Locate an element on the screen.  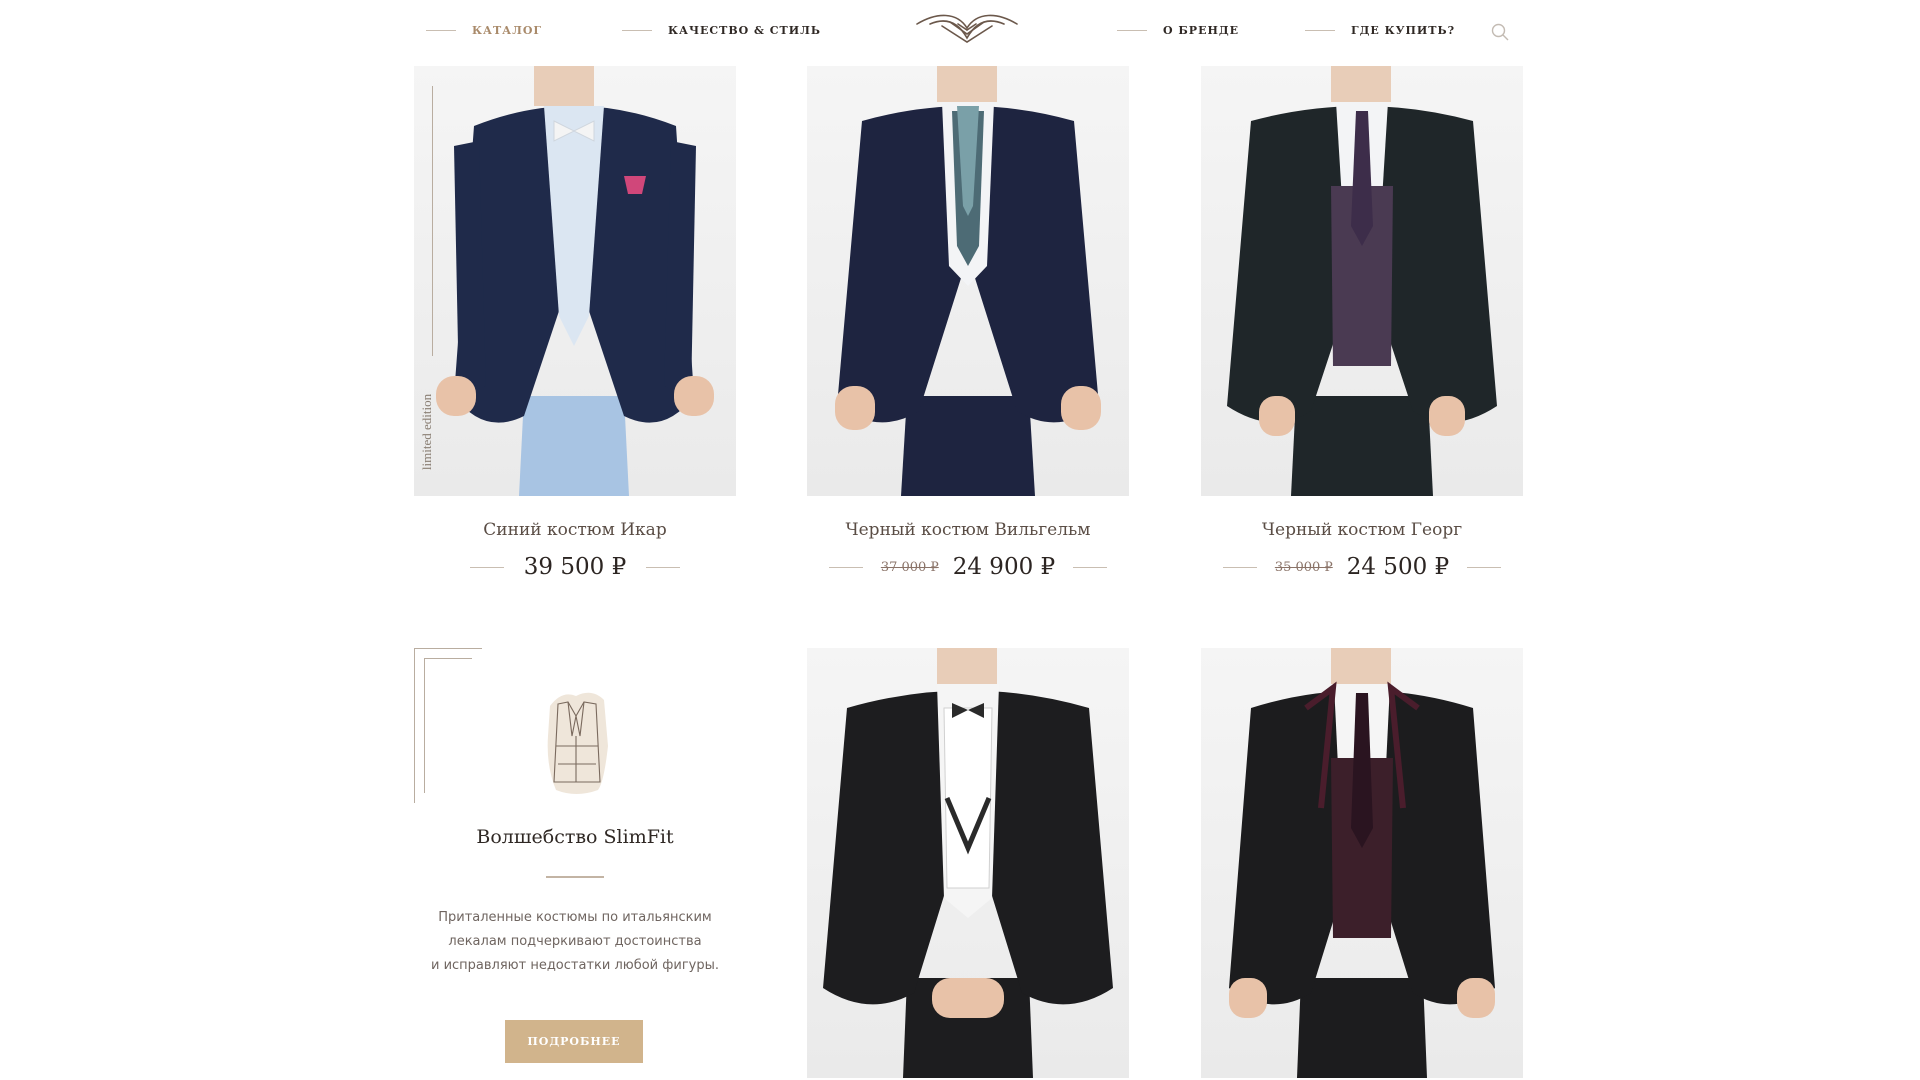
product-old-price: 35 000 ₽ is located at coordinates (1303, 567).